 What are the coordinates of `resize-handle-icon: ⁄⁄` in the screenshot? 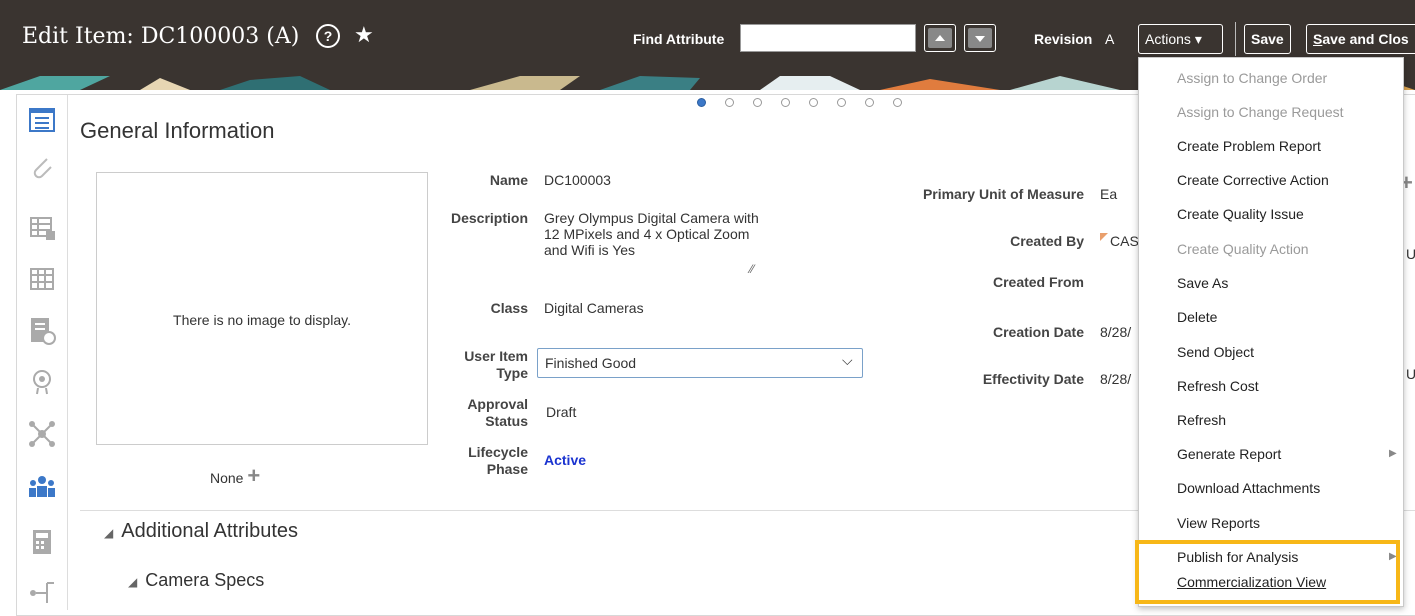 It's located at (752, 269).